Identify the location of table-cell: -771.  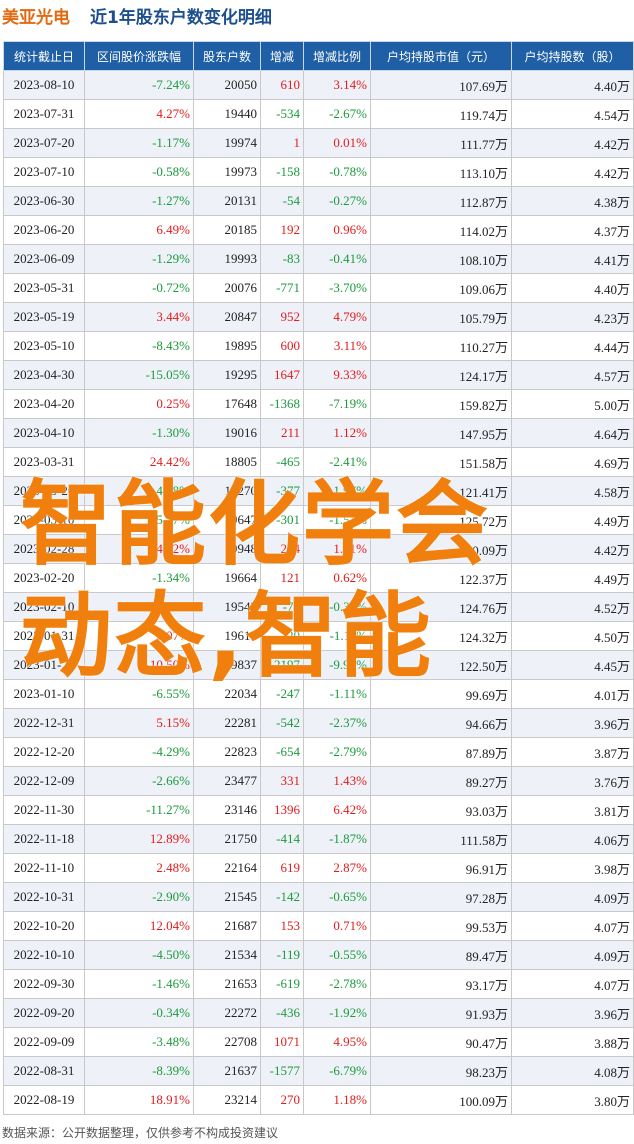
(282, 288).